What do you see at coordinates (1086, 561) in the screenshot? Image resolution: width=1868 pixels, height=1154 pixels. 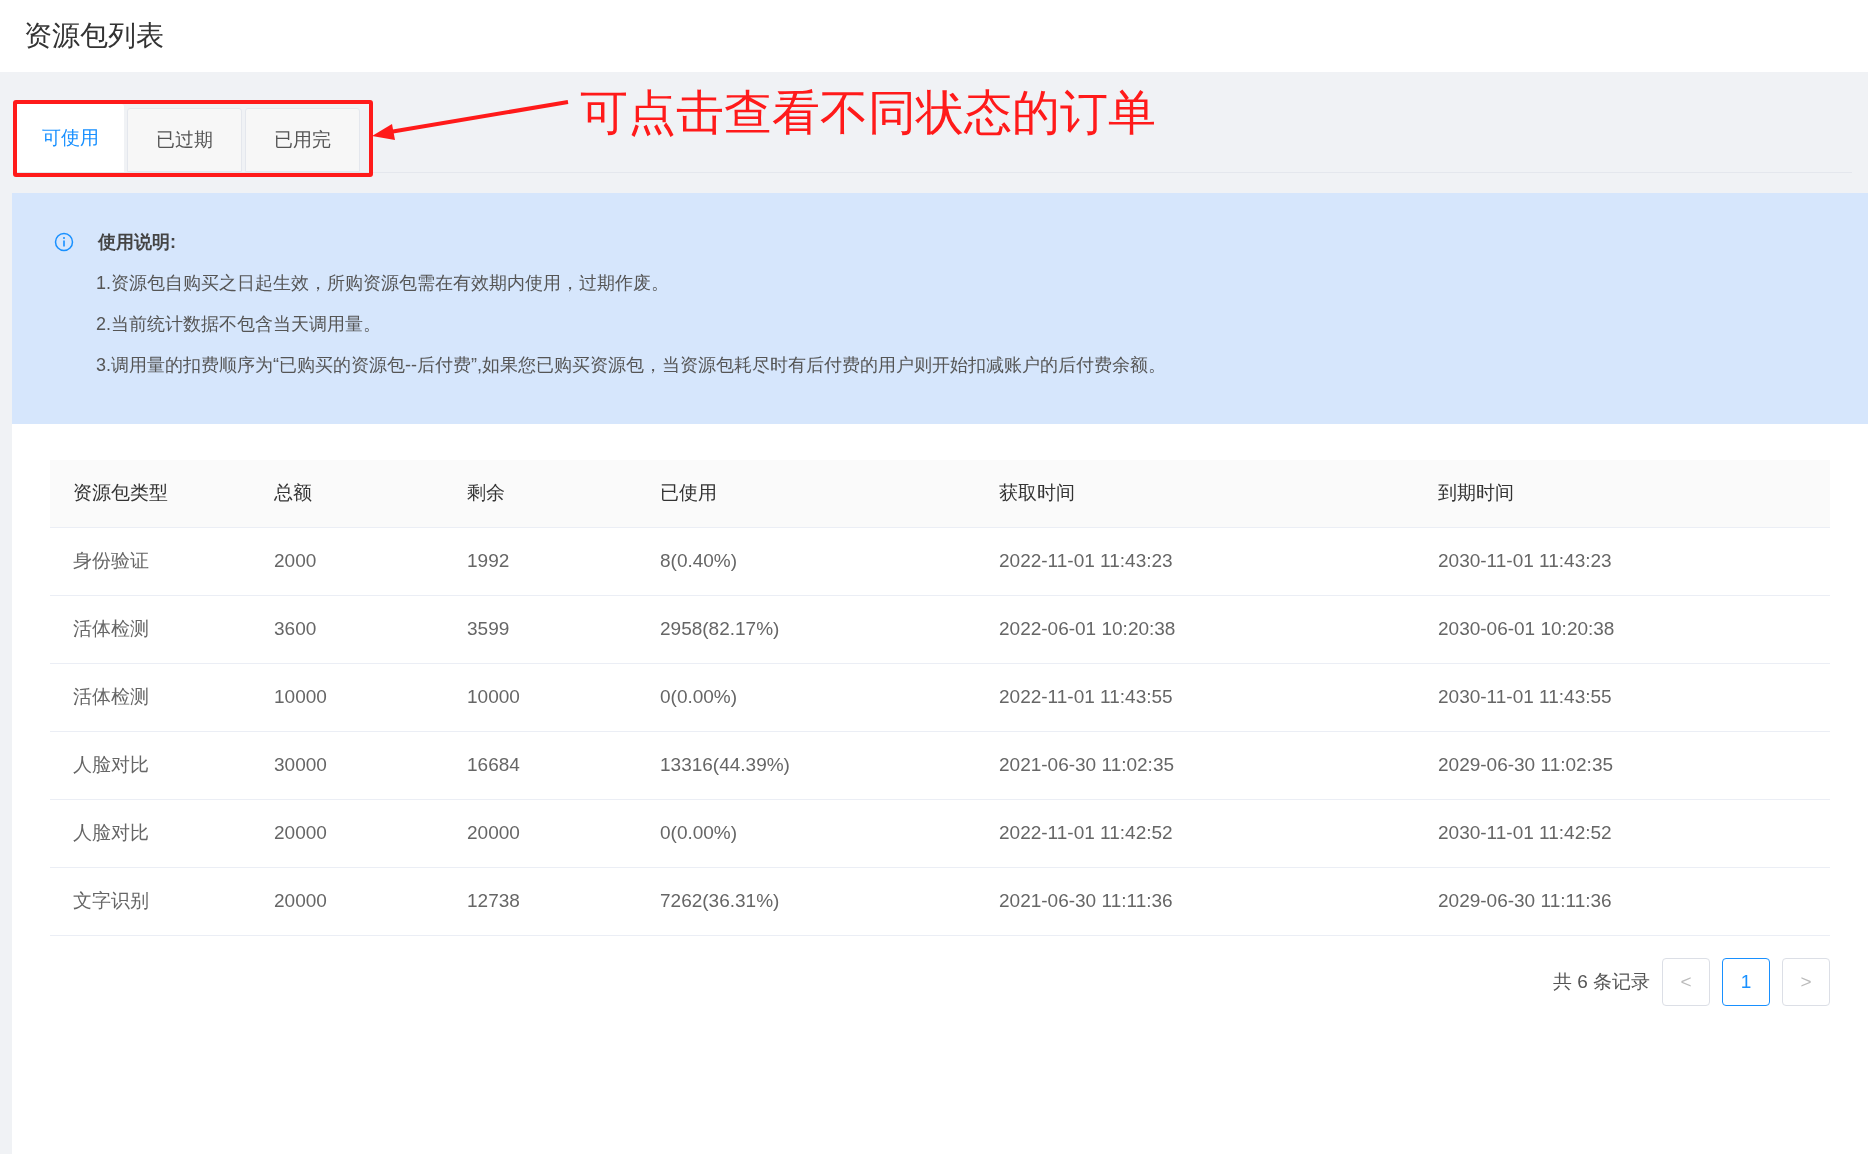 I see `table-cell-text: 2022-11-01 11:43:23` at bounding box center [1086, 561].